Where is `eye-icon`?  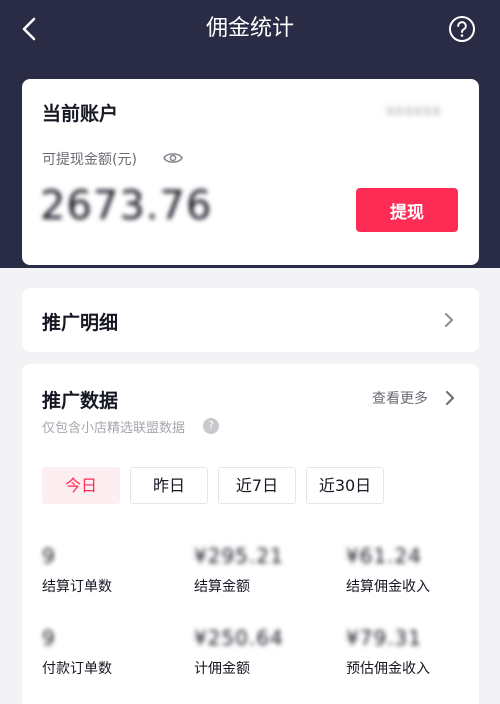 eye-icon is located at coordinates (173, 158).